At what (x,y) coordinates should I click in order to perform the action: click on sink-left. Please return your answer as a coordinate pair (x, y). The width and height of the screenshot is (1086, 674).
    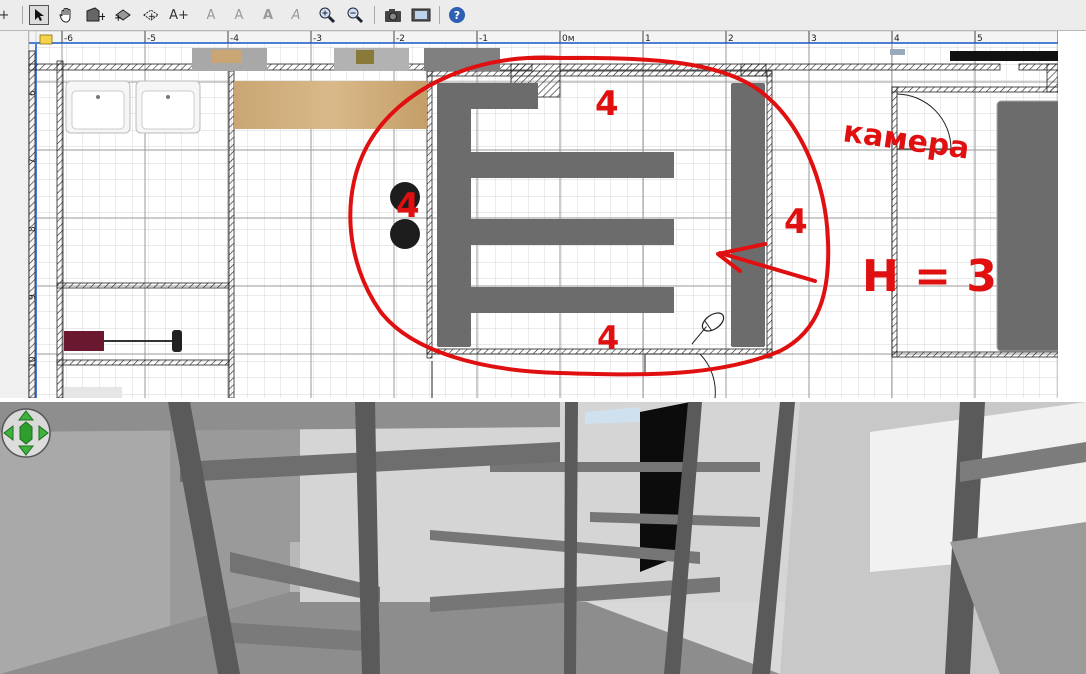
    Looking at the image, I should click on (98, 107).